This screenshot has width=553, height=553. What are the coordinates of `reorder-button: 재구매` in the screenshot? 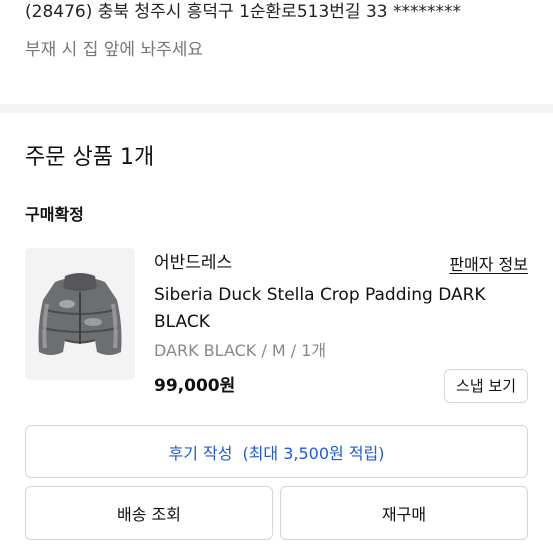 It's located at (404, 513).